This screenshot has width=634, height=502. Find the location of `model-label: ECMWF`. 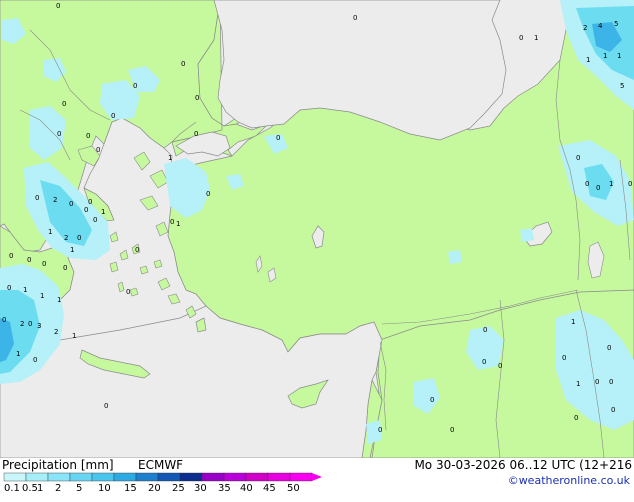

model-label: ECMWF is located at coordinates (161, 465).